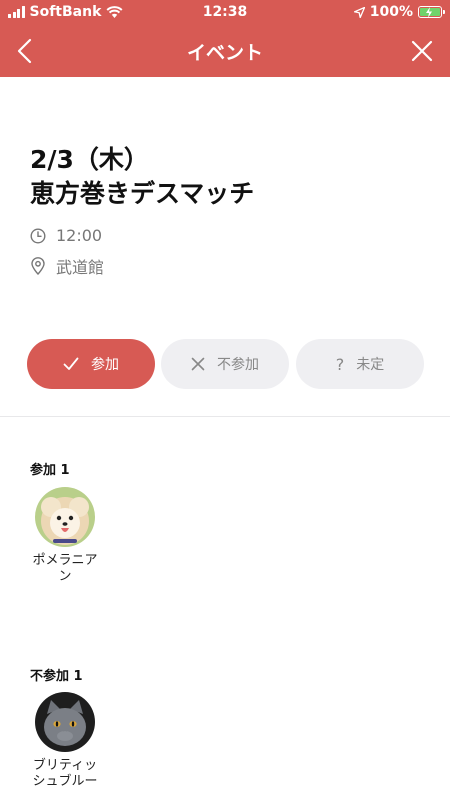 Image resolution: width=450 pixels, height=800 pixels. I want to click on member-name: ポメラニアン, so click(65, 568).